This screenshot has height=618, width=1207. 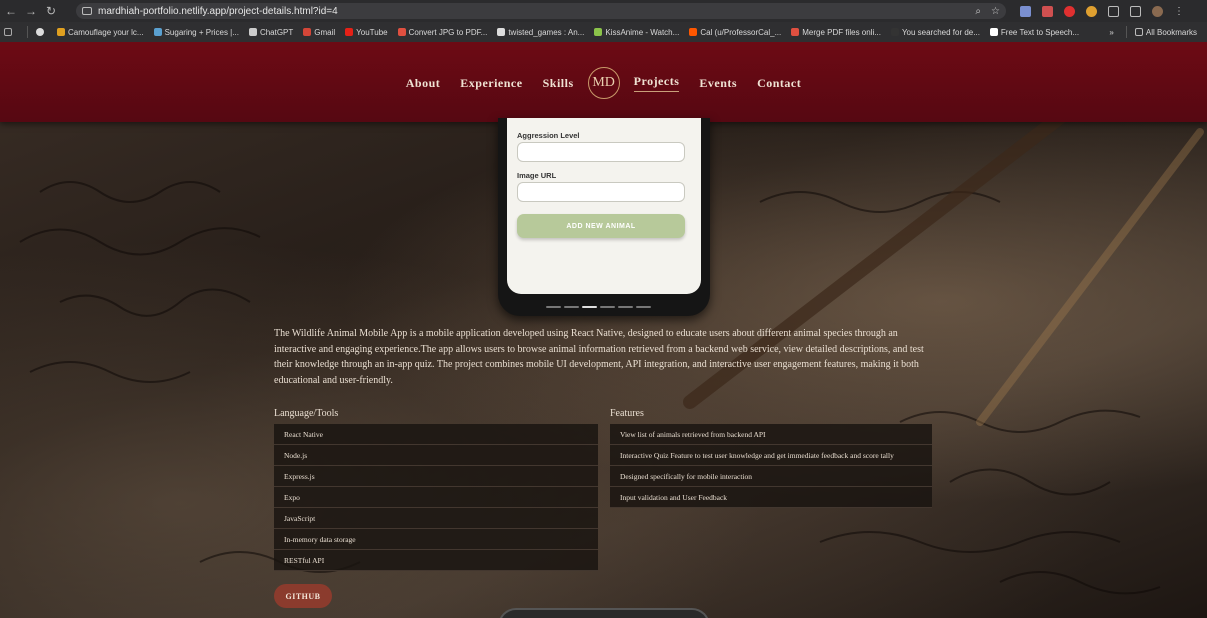 I want to click on site-info-icon, so click(x=87, y=11).